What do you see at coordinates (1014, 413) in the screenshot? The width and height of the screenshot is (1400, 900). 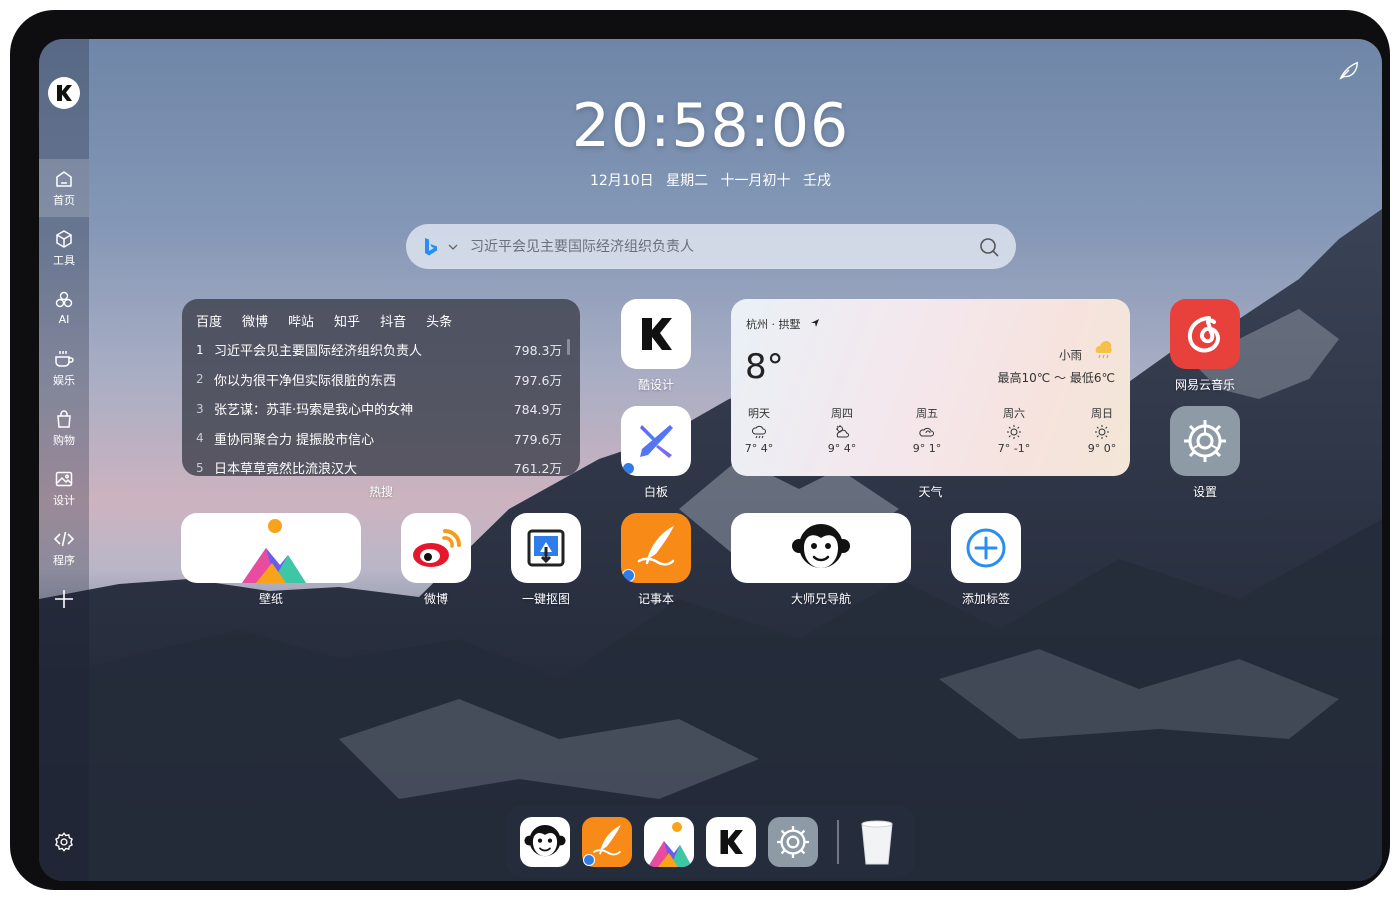 I see `forecast-day-label: 周六` at bounding box center [1014, 413].